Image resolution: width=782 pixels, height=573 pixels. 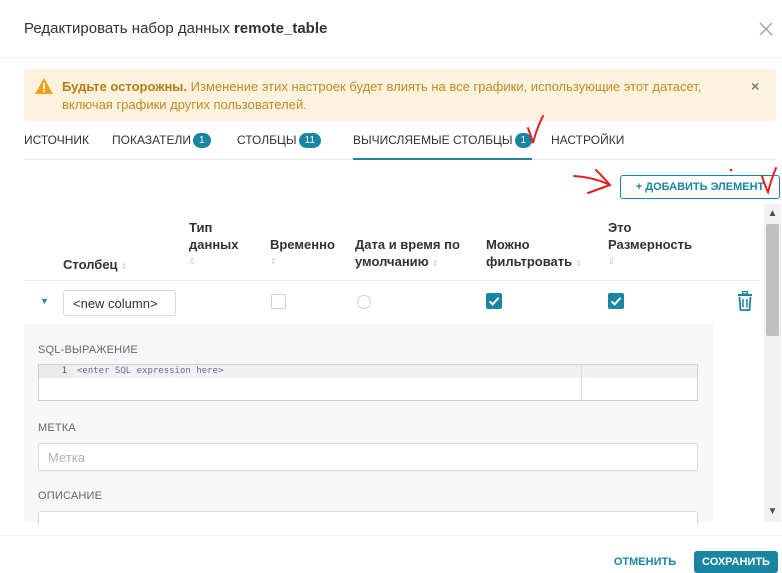 What do you see at coordinates (772, 280) in the screenshot?
I see `scroll-thumb` at bounding box center [772, 280].